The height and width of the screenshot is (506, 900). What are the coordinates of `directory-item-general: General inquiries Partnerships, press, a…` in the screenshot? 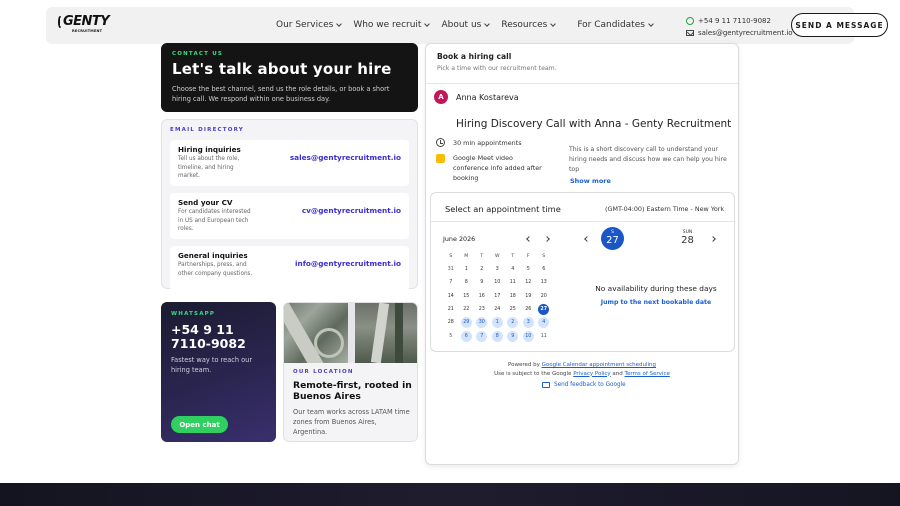 It's located at (289, 269).